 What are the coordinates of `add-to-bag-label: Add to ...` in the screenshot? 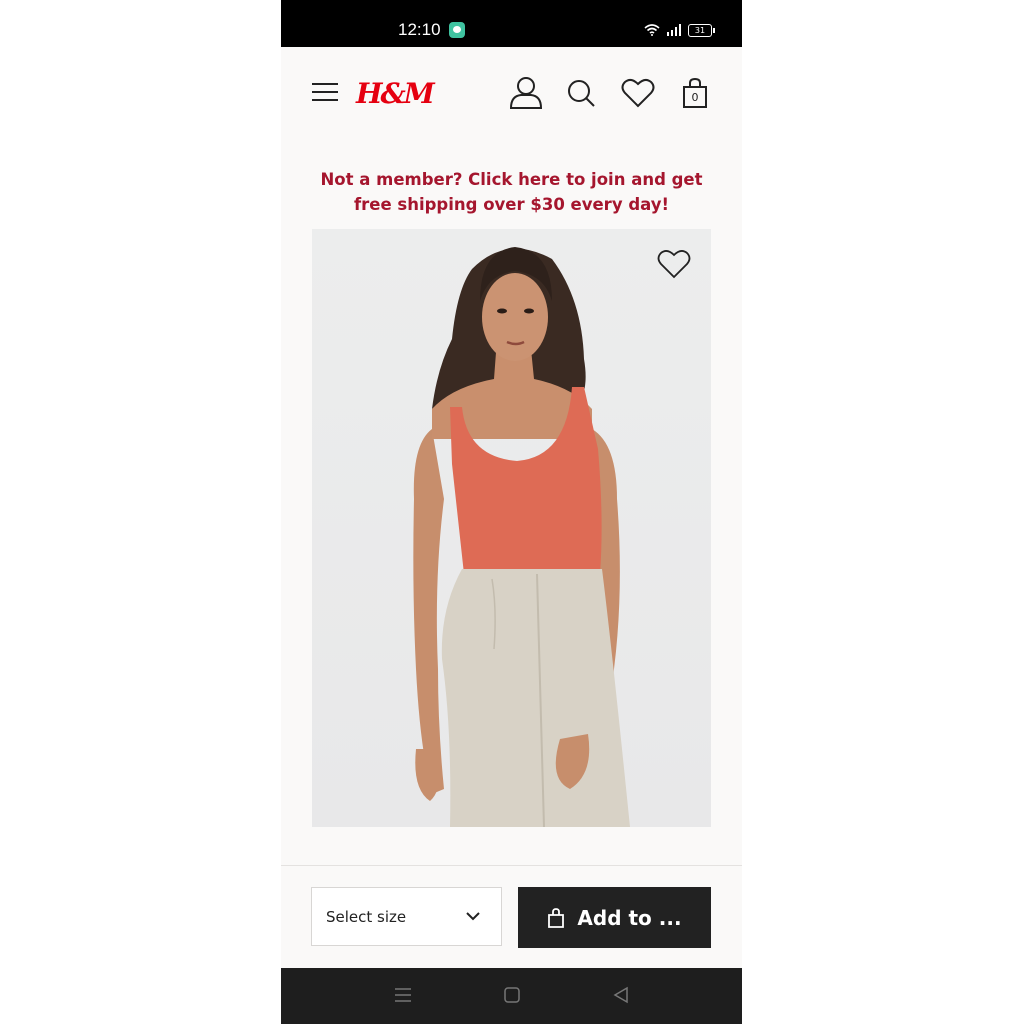 It's located at (629, 917).